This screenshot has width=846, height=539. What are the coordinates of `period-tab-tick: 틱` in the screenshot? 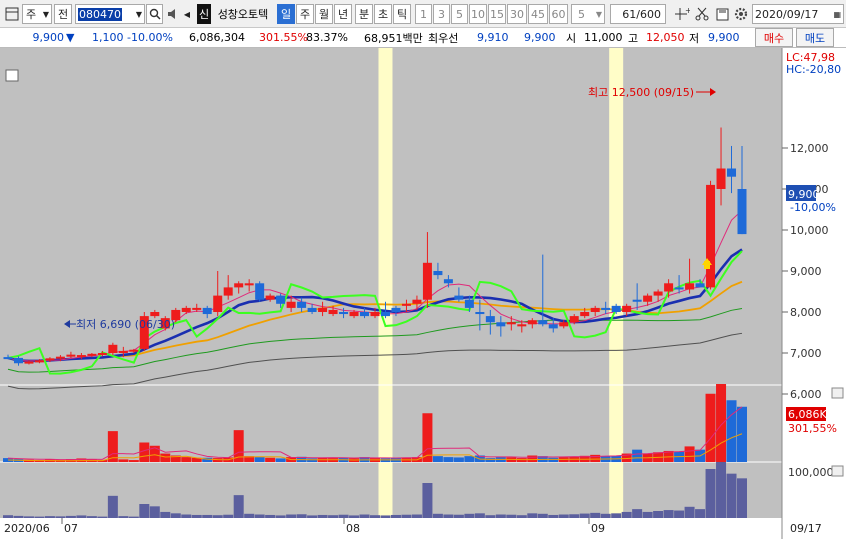 It's located at (402, 14).